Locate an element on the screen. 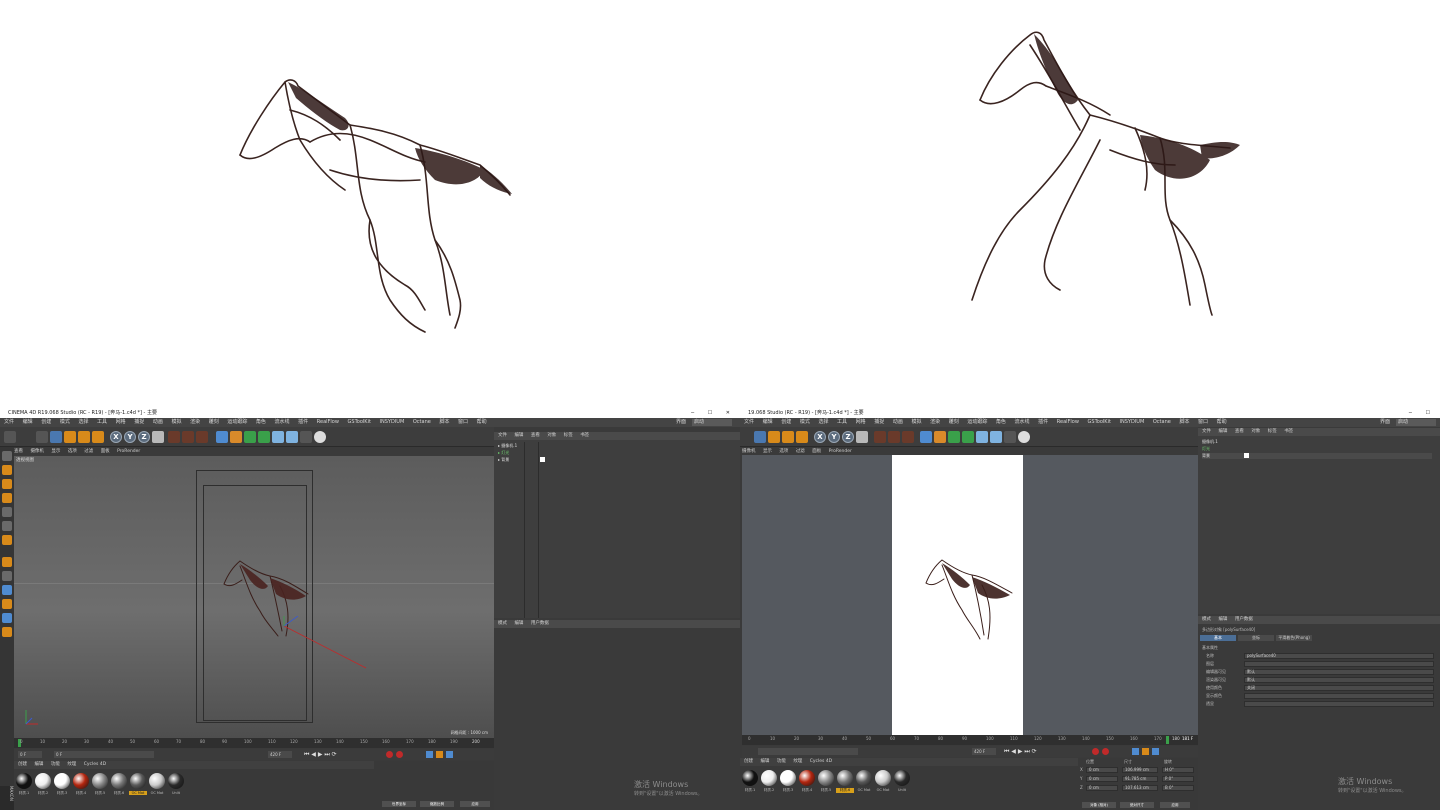 The image size is (1440, 810). make-editable-icon is located at coordinates (7, 456).